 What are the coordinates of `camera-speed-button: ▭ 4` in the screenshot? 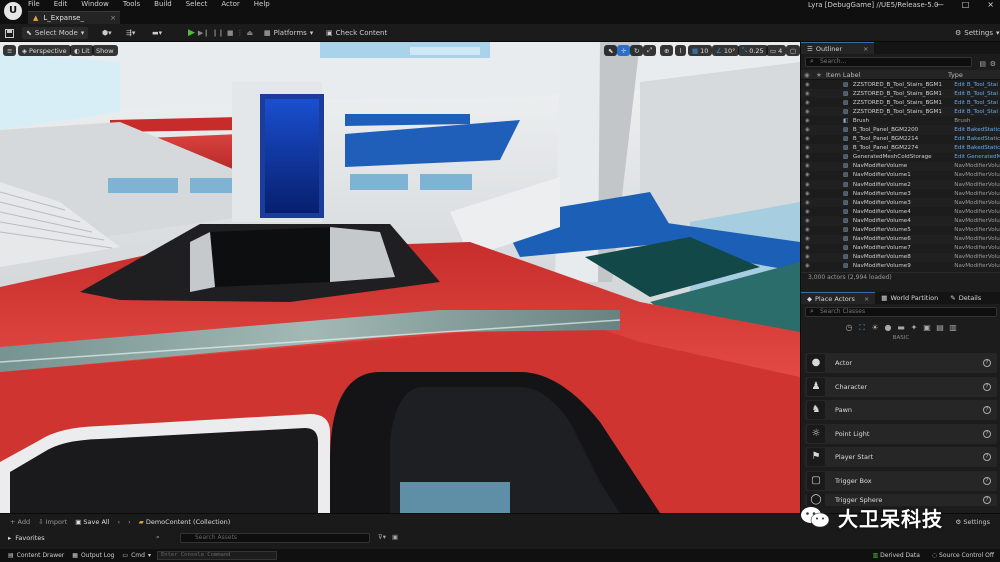 It's located at (776, 50).